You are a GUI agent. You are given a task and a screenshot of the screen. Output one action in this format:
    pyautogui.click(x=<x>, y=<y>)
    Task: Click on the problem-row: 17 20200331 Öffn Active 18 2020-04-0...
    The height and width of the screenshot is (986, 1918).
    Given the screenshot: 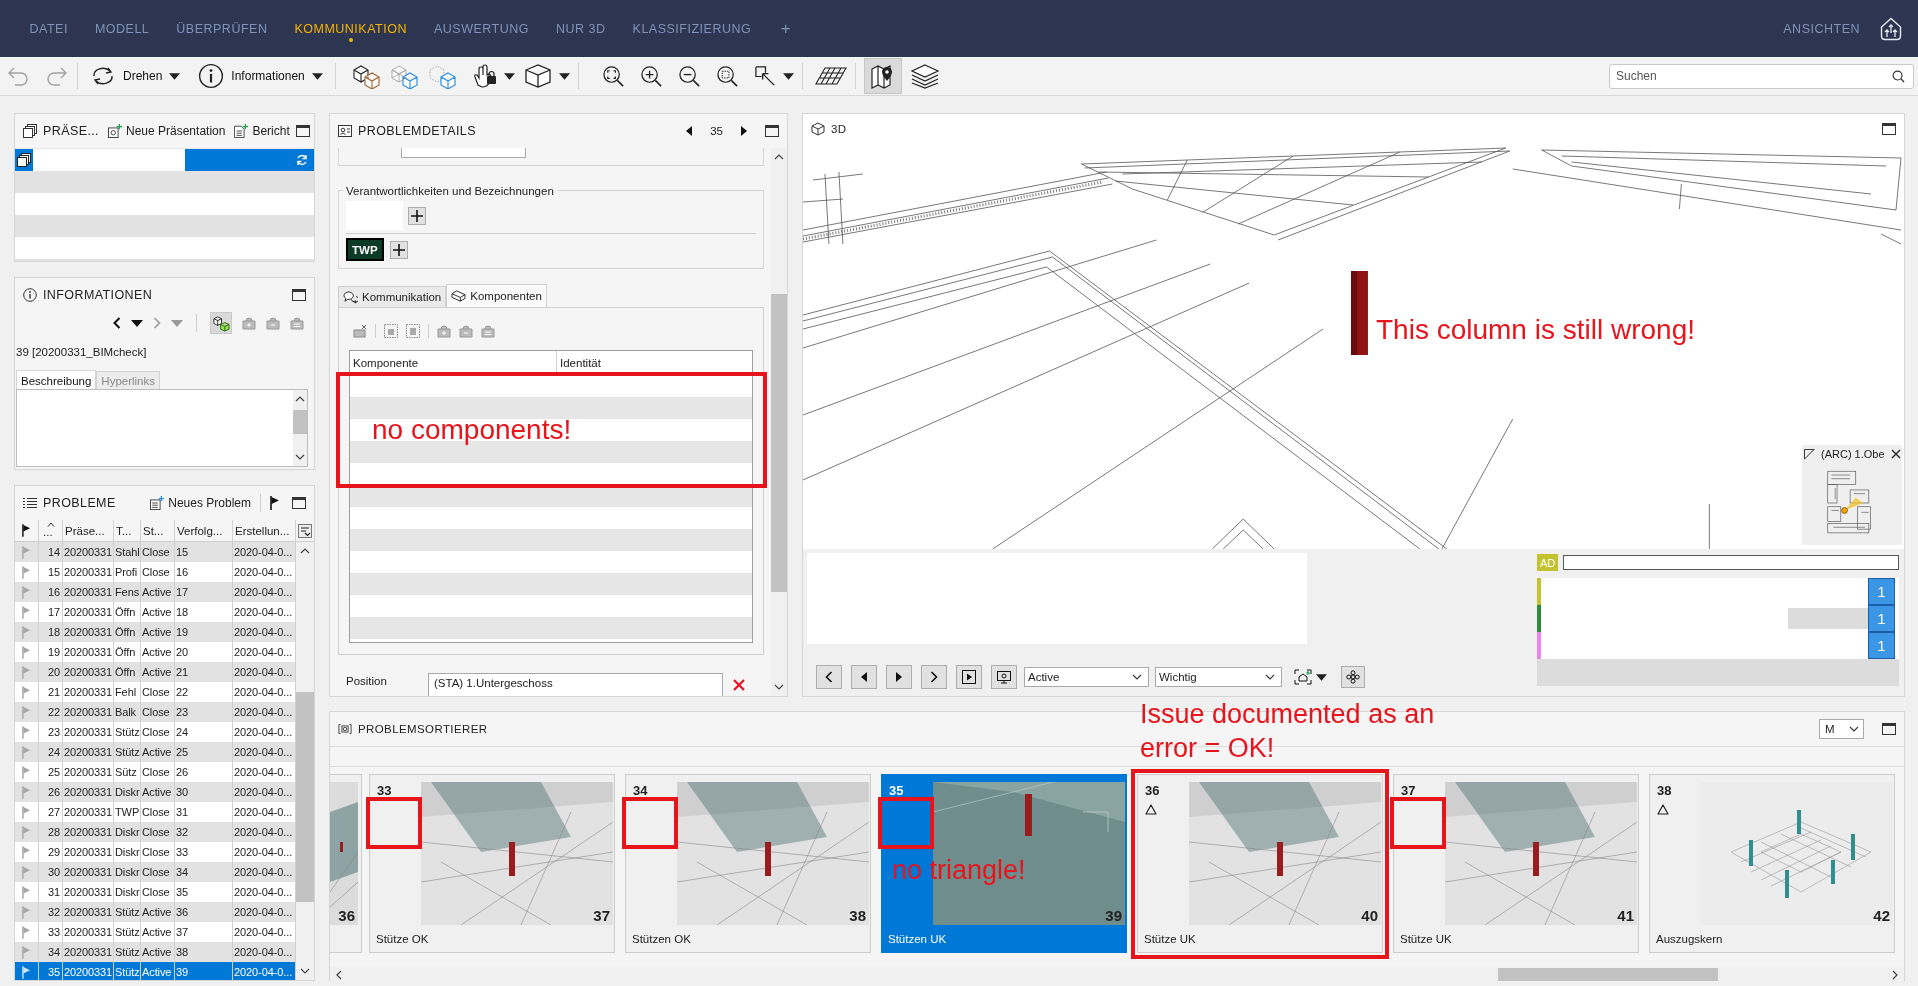 What is the action you would take?
    pyautogui.click(x=155, y=612)
    